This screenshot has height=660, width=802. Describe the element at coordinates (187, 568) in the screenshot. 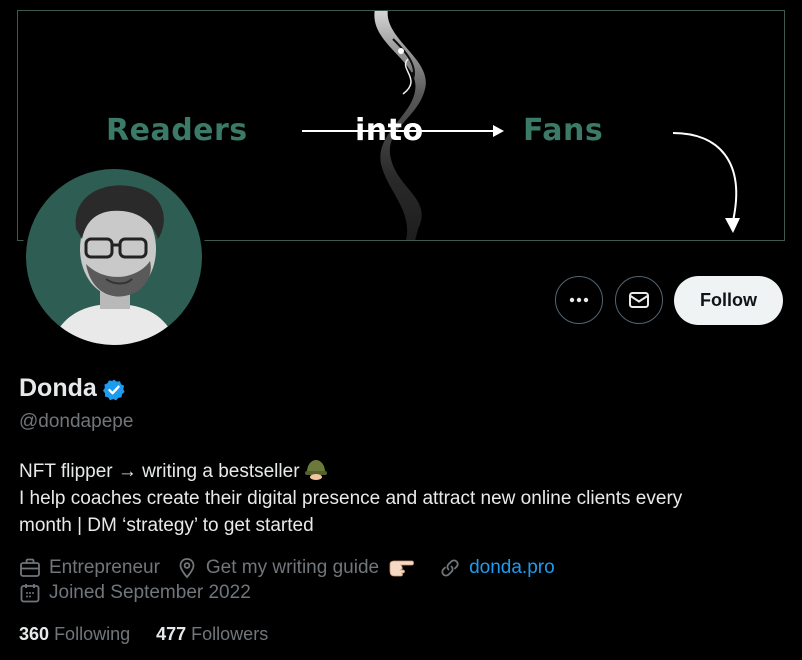

I see `location-pin-icon` at that location.